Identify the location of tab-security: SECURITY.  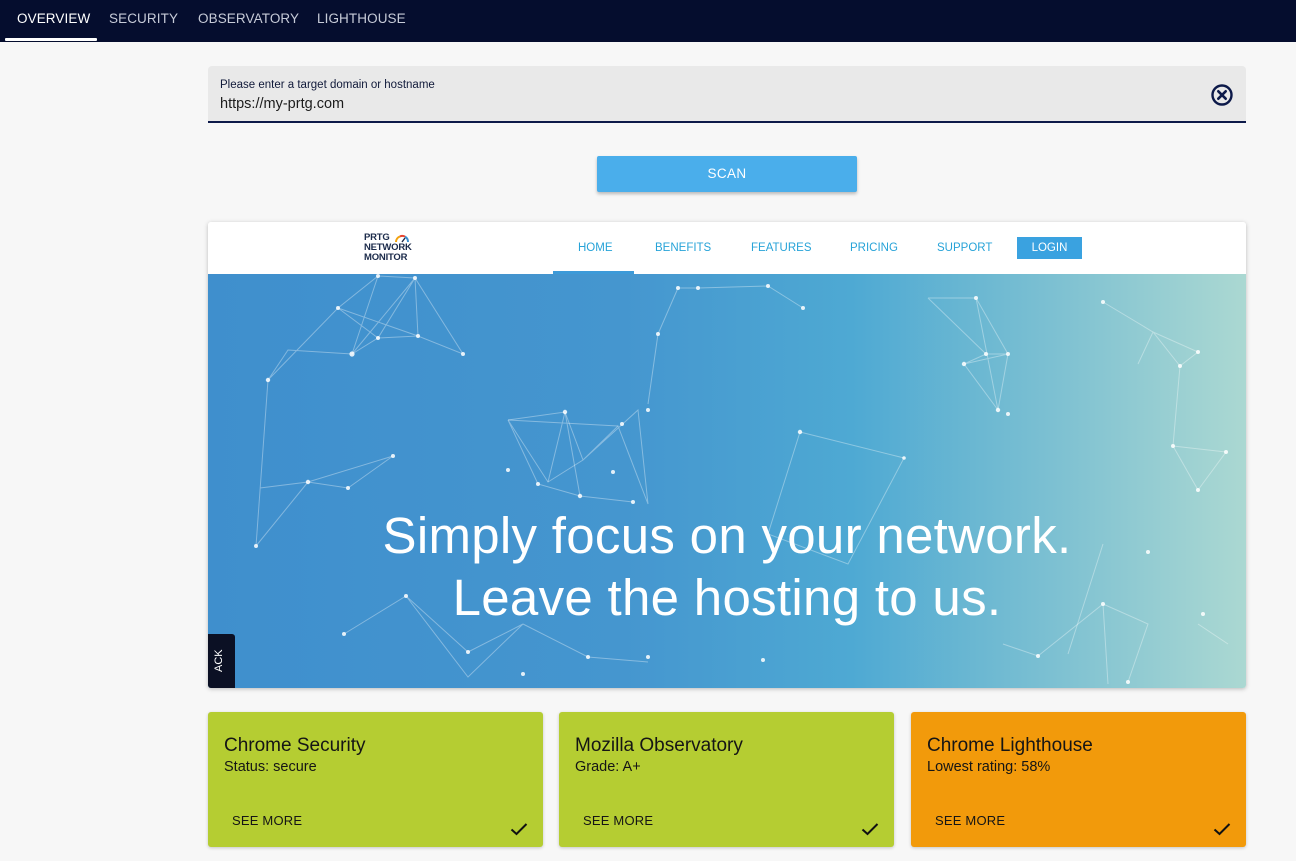
(143, 21).